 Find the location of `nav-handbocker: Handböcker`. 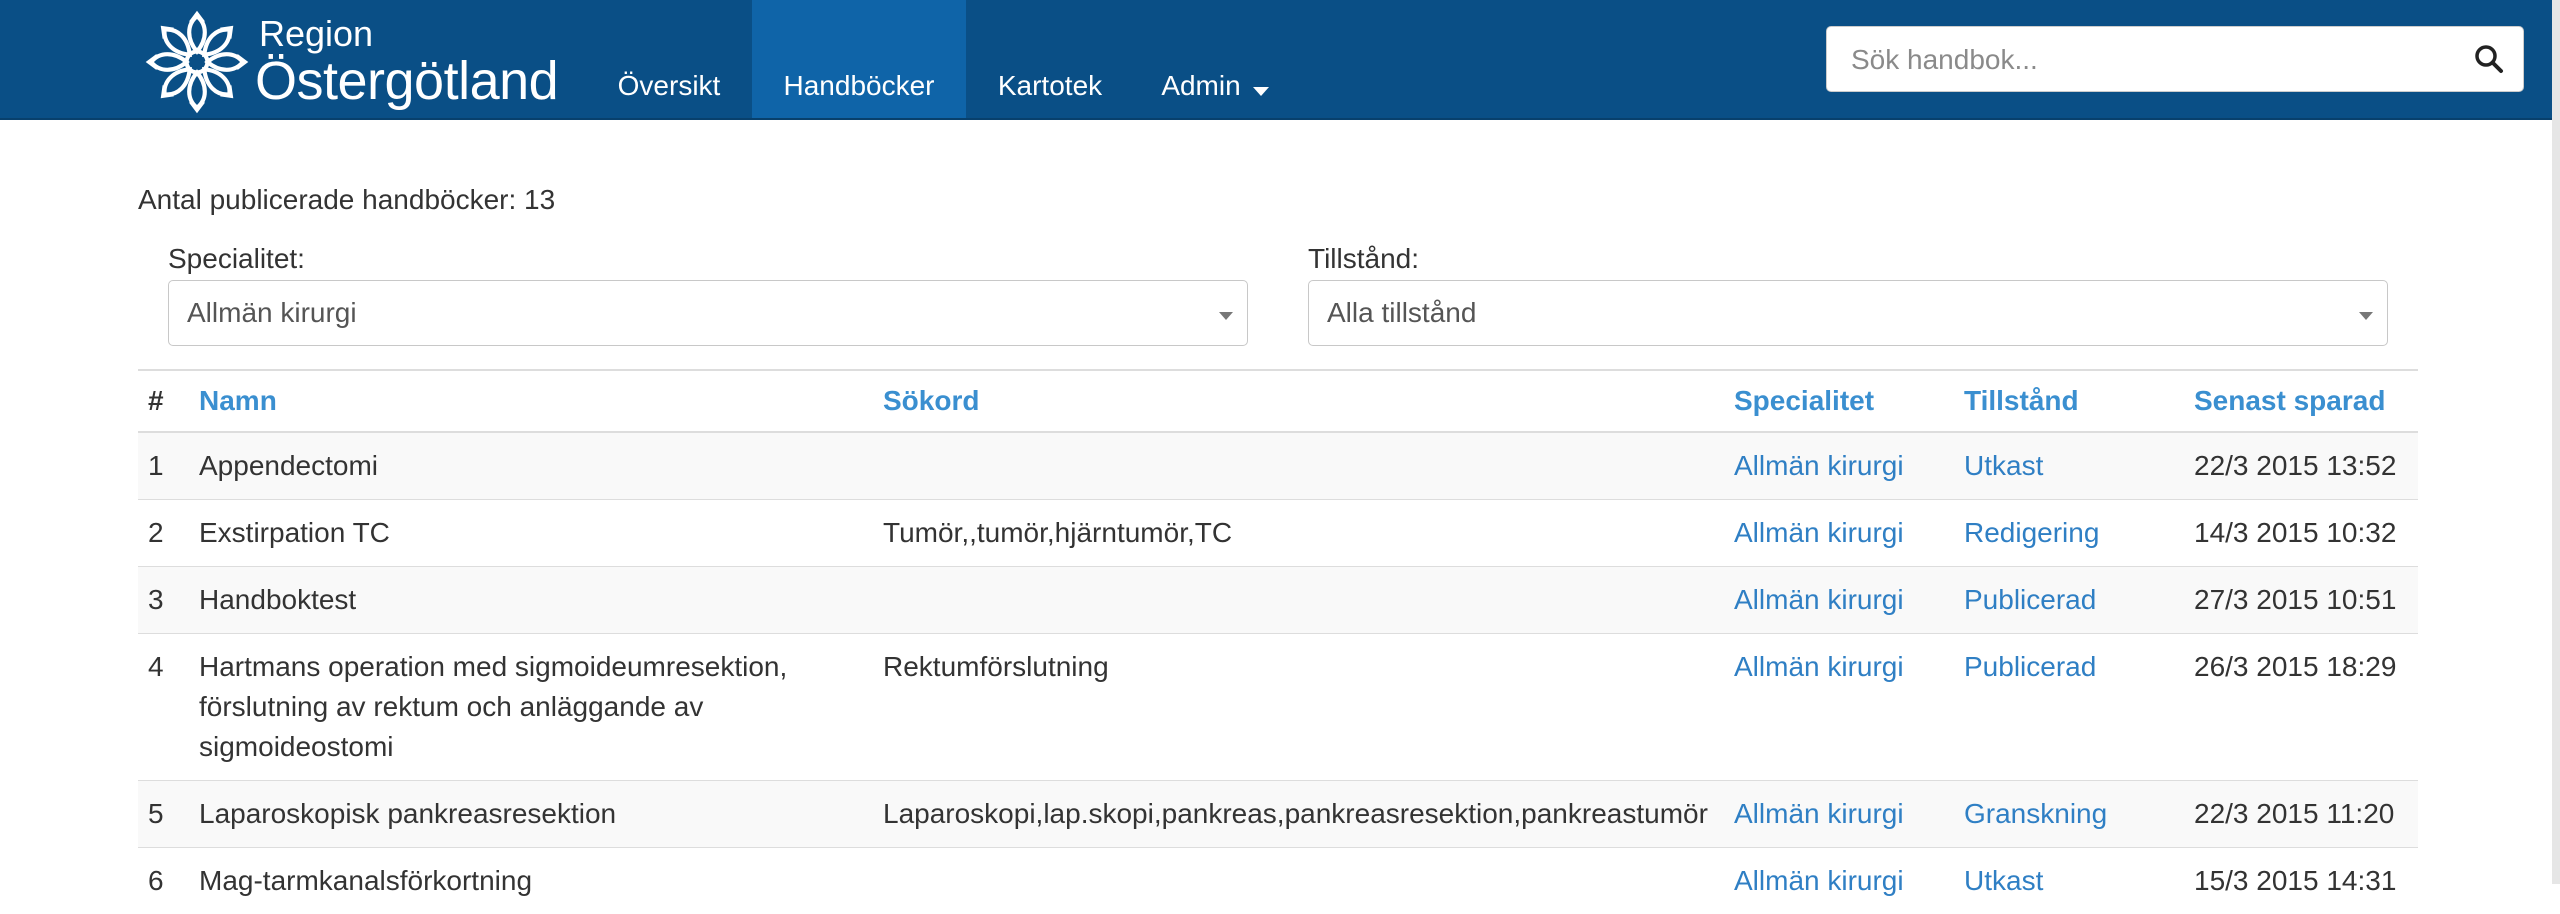

nav-handbocker: Handböcker is located at coordinates (859, 59).